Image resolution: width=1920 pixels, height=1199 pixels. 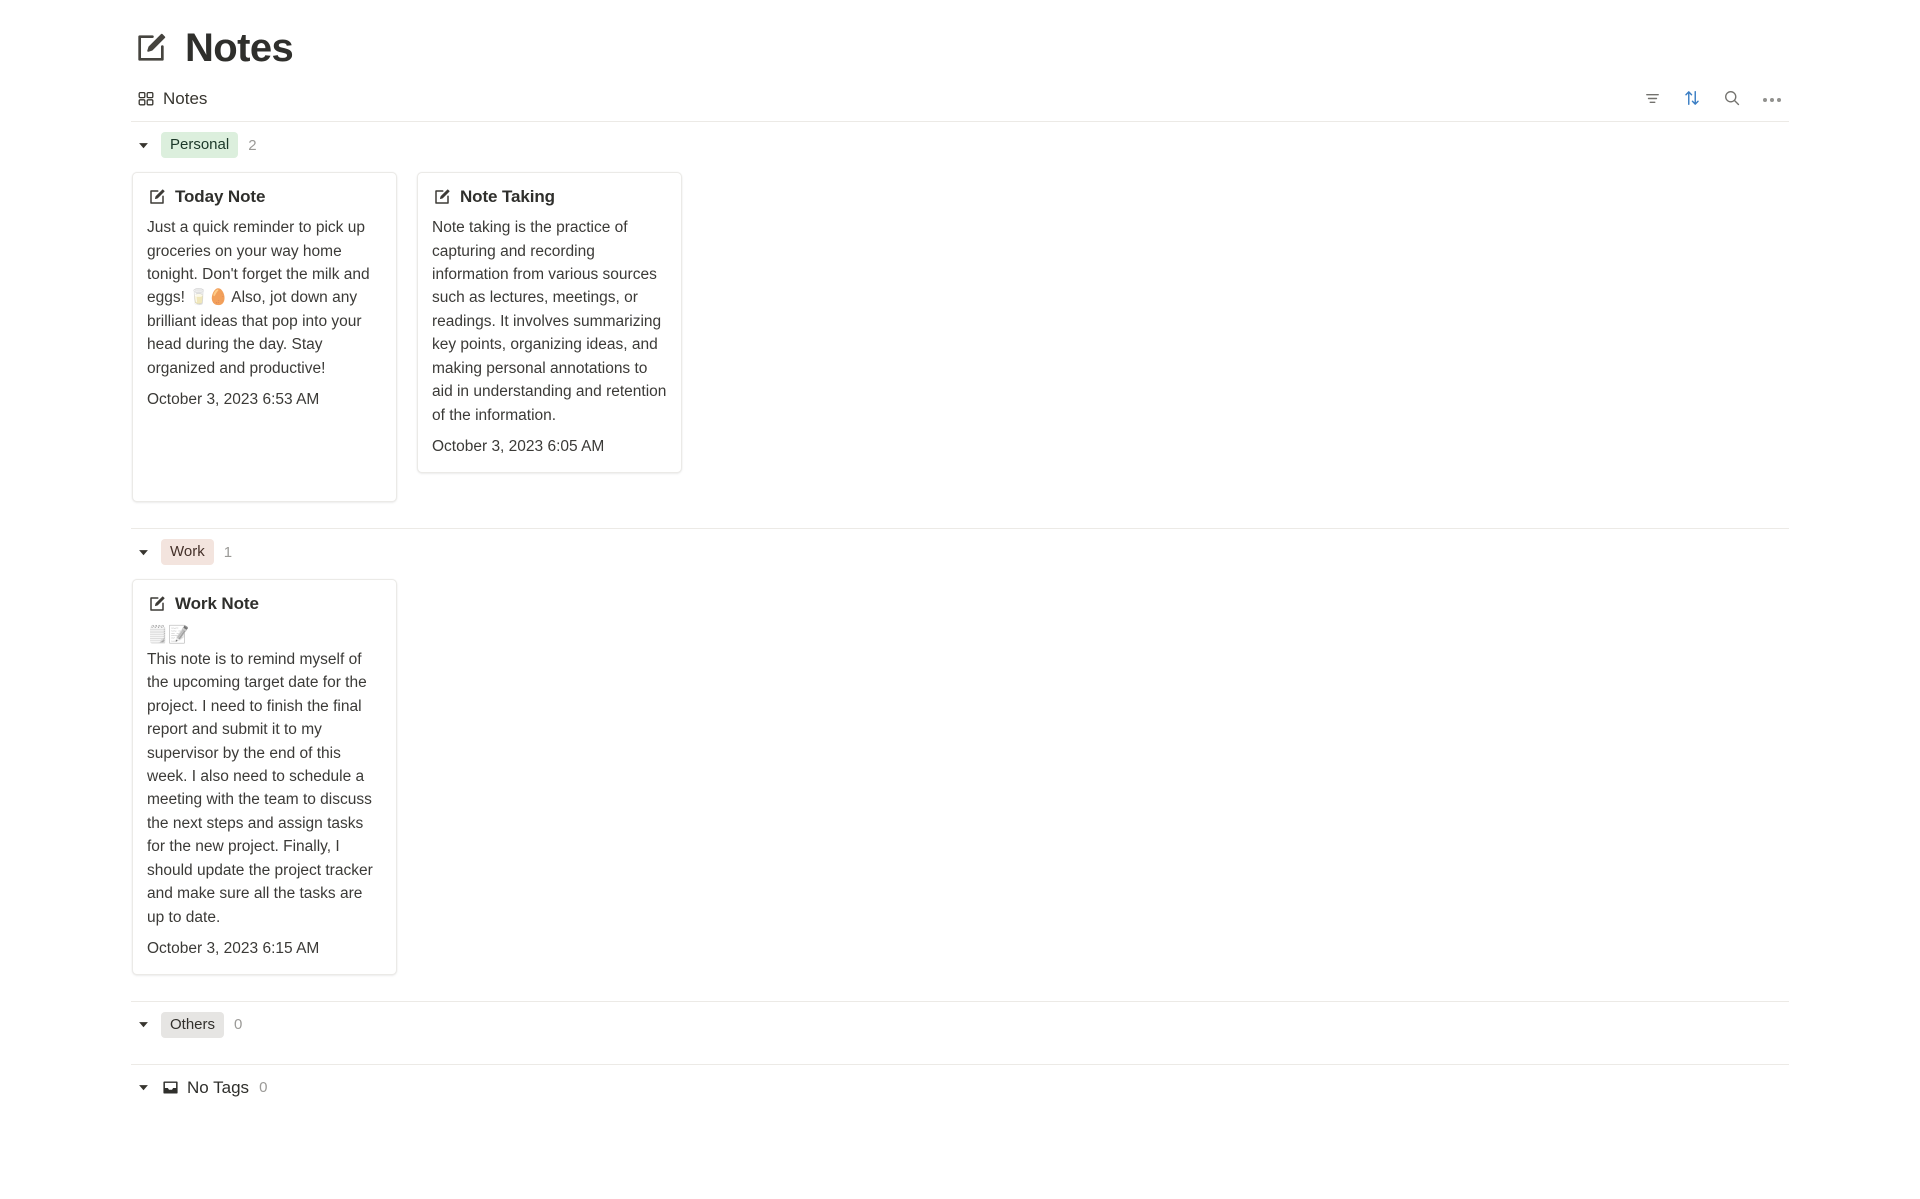 What do you see at coordinates (217, 603) in the screenshot?
I see `card-title: Work Note` at bounding box center [217, 603].